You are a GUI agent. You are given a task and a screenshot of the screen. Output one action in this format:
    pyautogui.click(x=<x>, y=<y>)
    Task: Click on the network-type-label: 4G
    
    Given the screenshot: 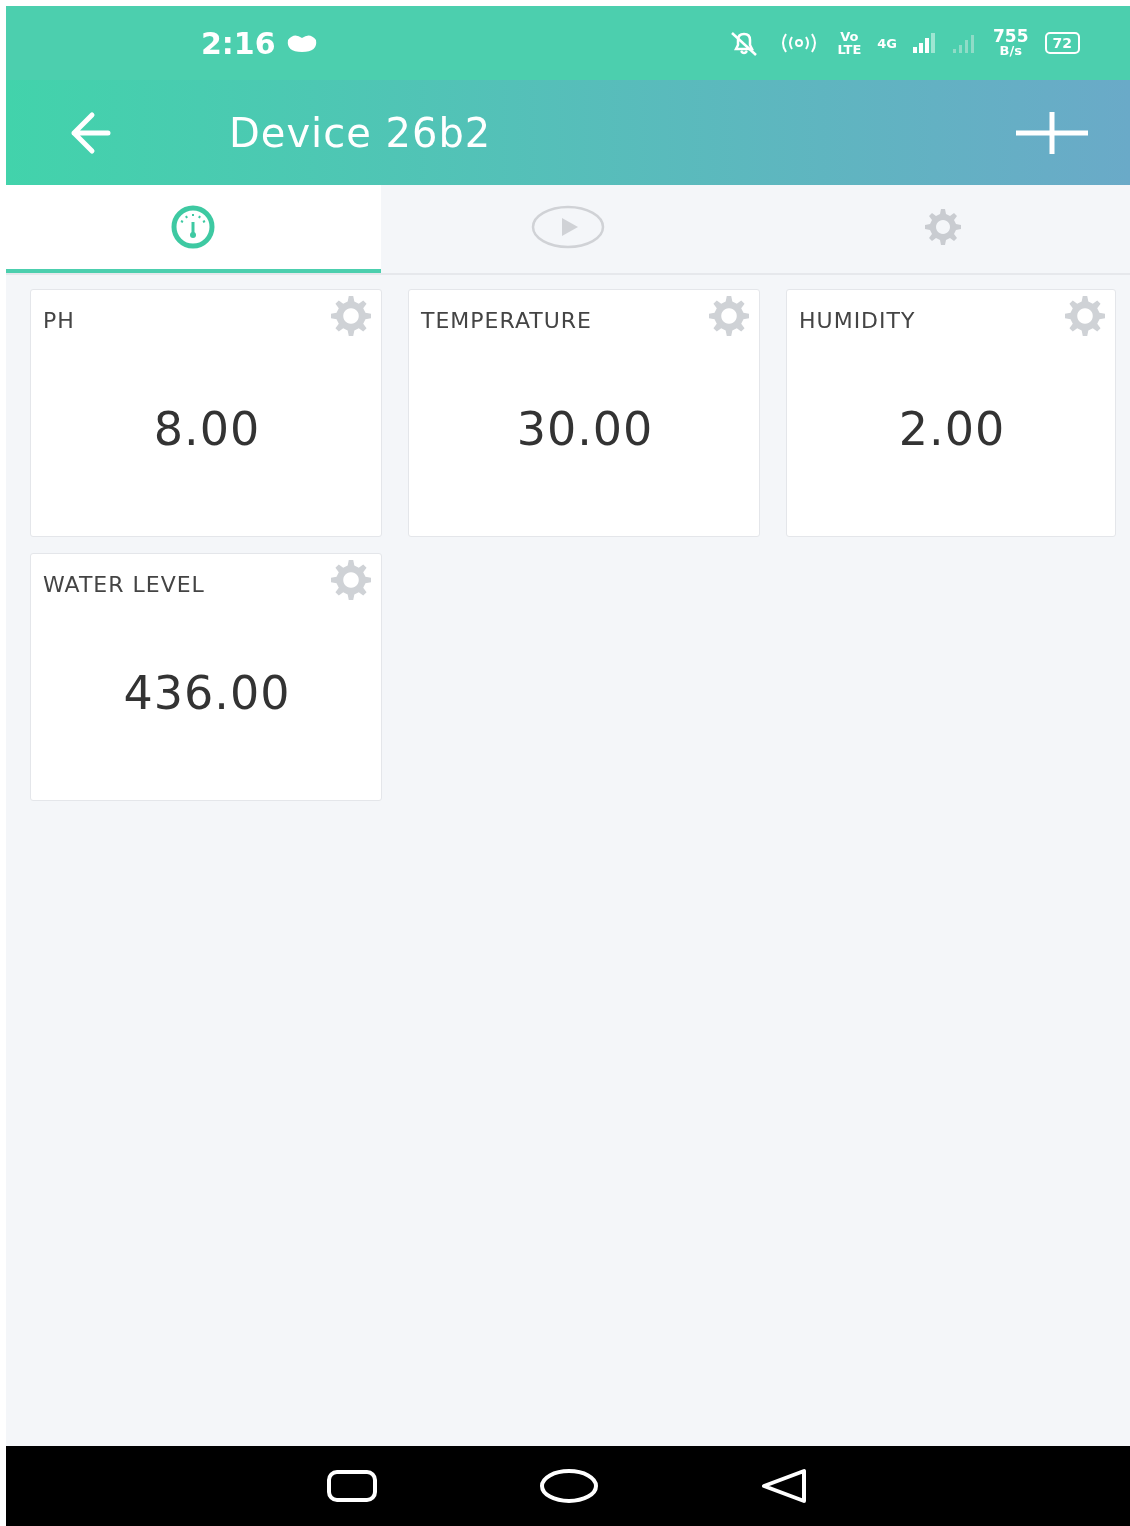 What is the action you would take?
    pyautogui.click(x=887, y=43)
    